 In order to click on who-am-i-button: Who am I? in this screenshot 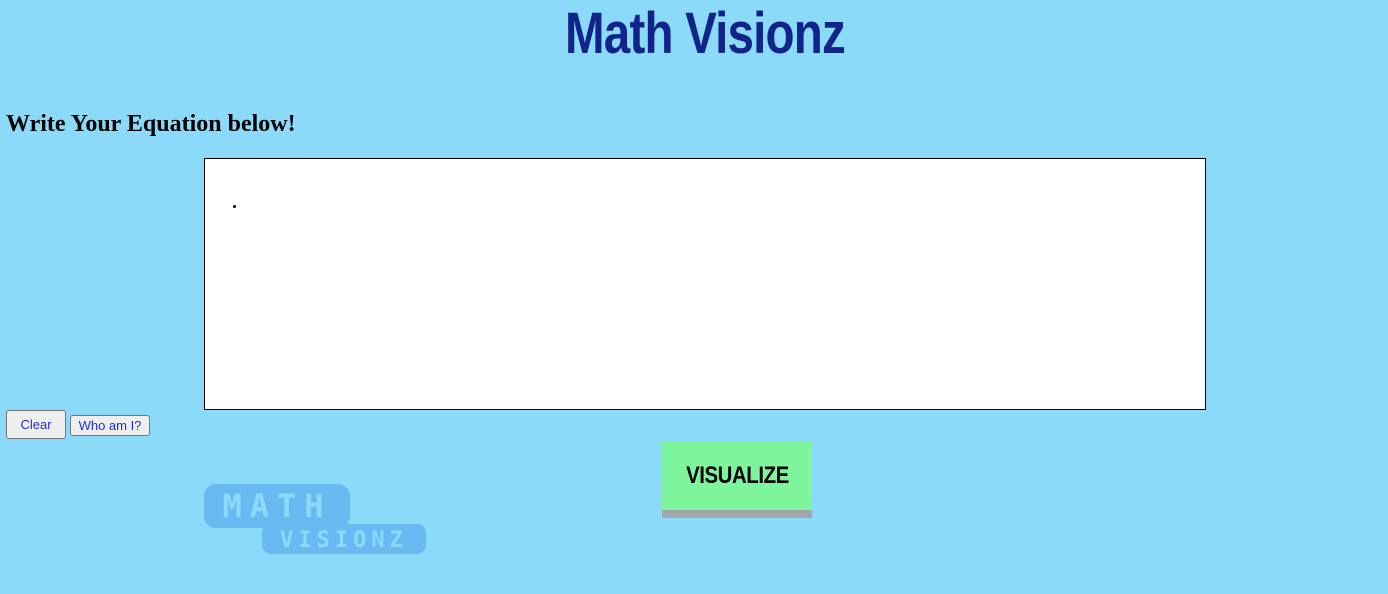, I will do `click(110, 425)`.